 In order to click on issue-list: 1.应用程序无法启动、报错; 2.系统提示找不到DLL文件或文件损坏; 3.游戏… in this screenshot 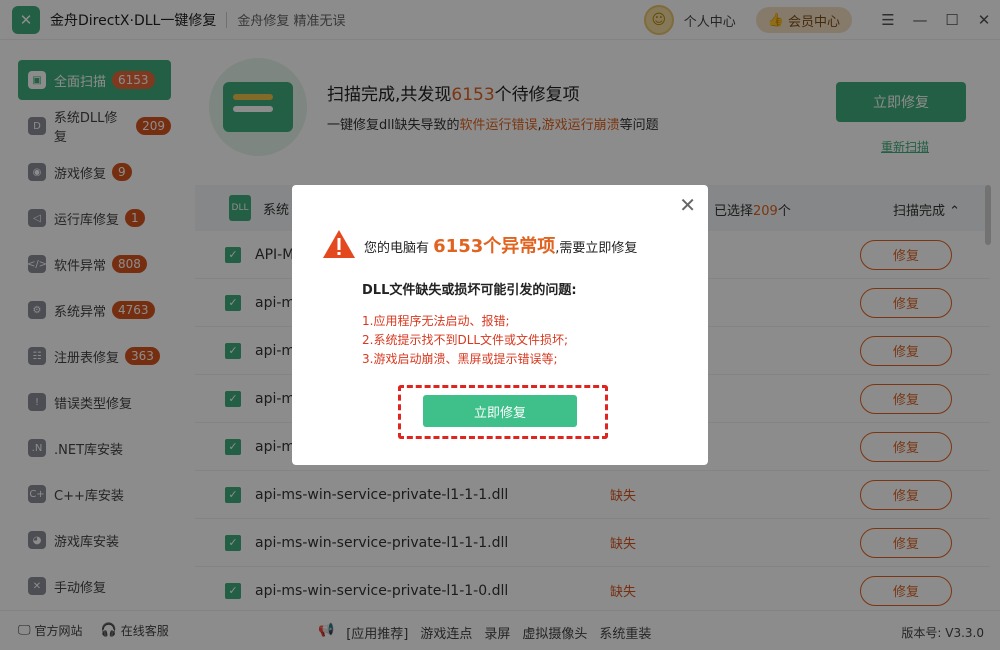, I will do `click(465, 340)`.